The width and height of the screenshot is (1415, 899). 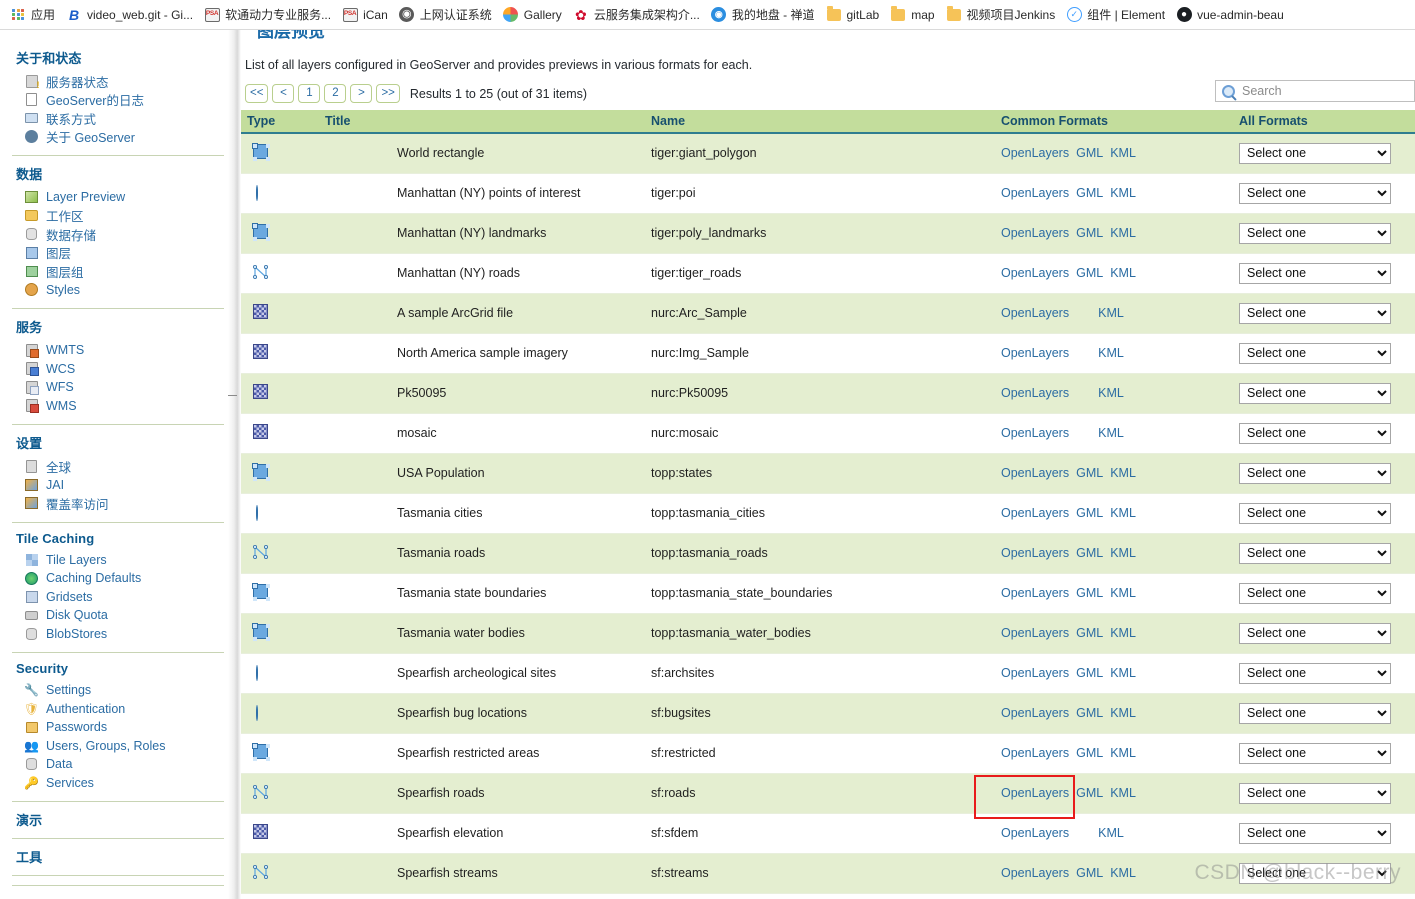 I want to click on sidebar-item-: 图层, so click(x=116, y=253).